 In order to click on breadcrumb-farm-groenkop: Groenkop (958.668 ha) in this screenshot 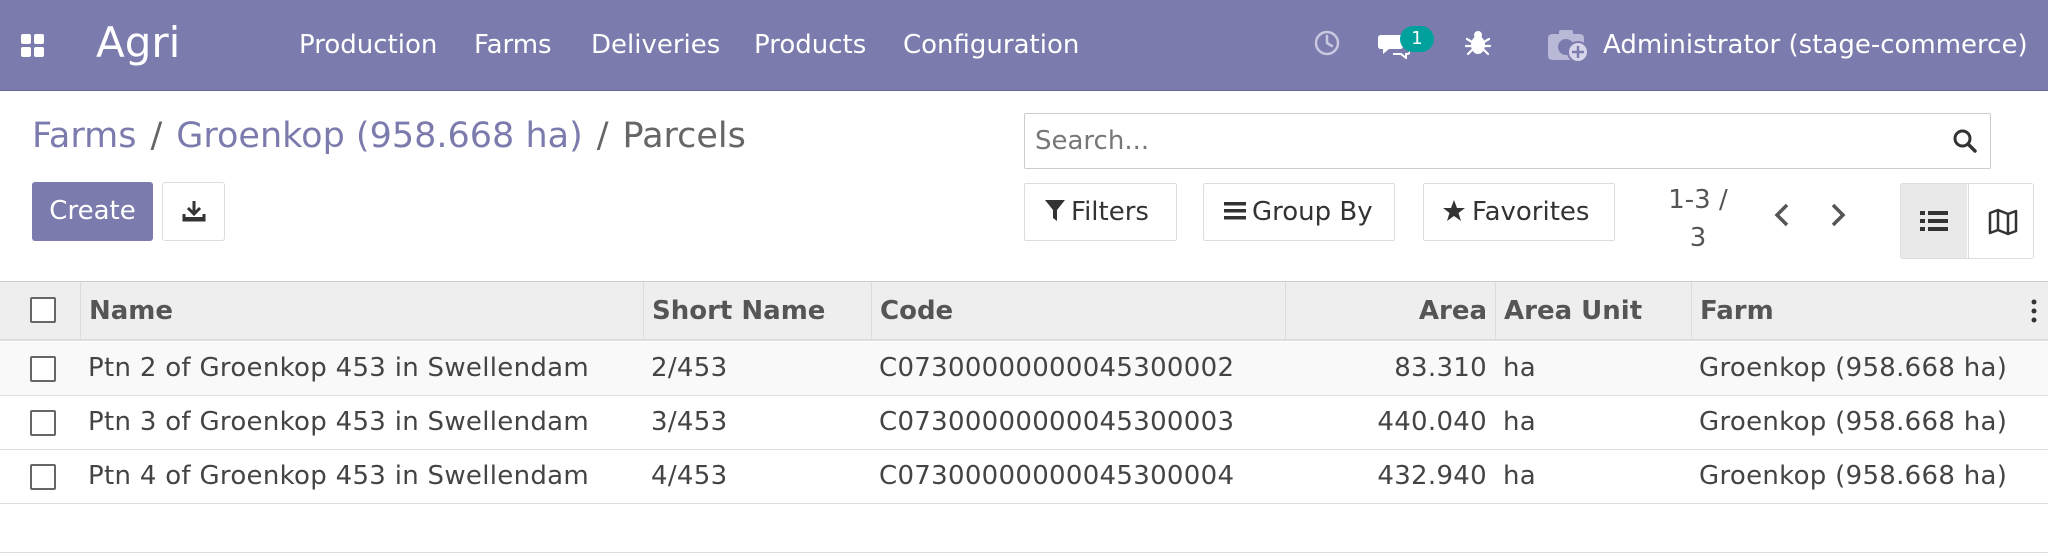, I will do `click(379, 136)`.